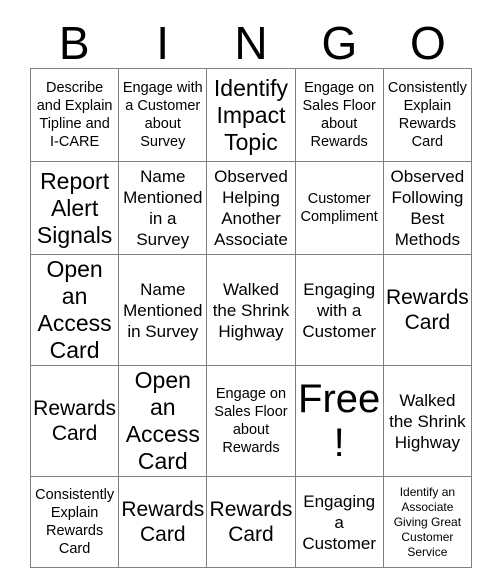 The height and width of the screenshot is (568, 500). I want to click on bingo-cell-text: Customer Compliment, so click(339, 208).